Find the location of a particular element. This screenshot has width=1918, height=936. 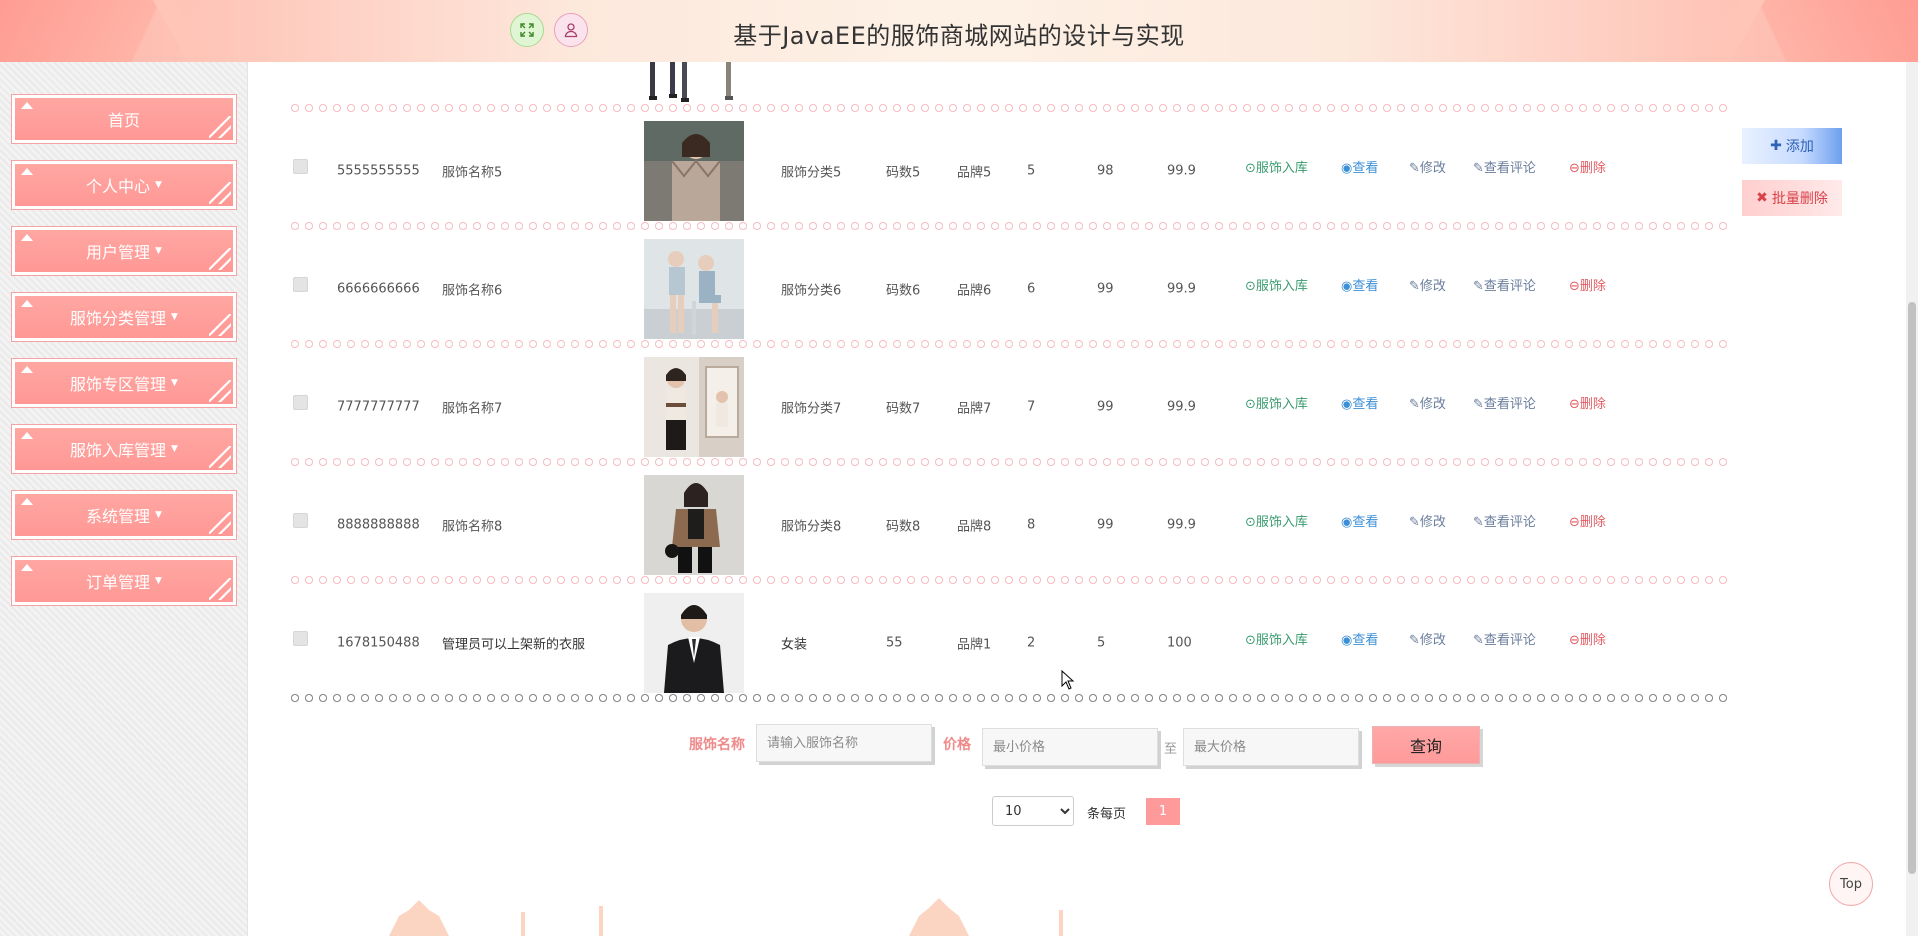

product-name: 服饰名称6 is located at coordinates (472, 291).